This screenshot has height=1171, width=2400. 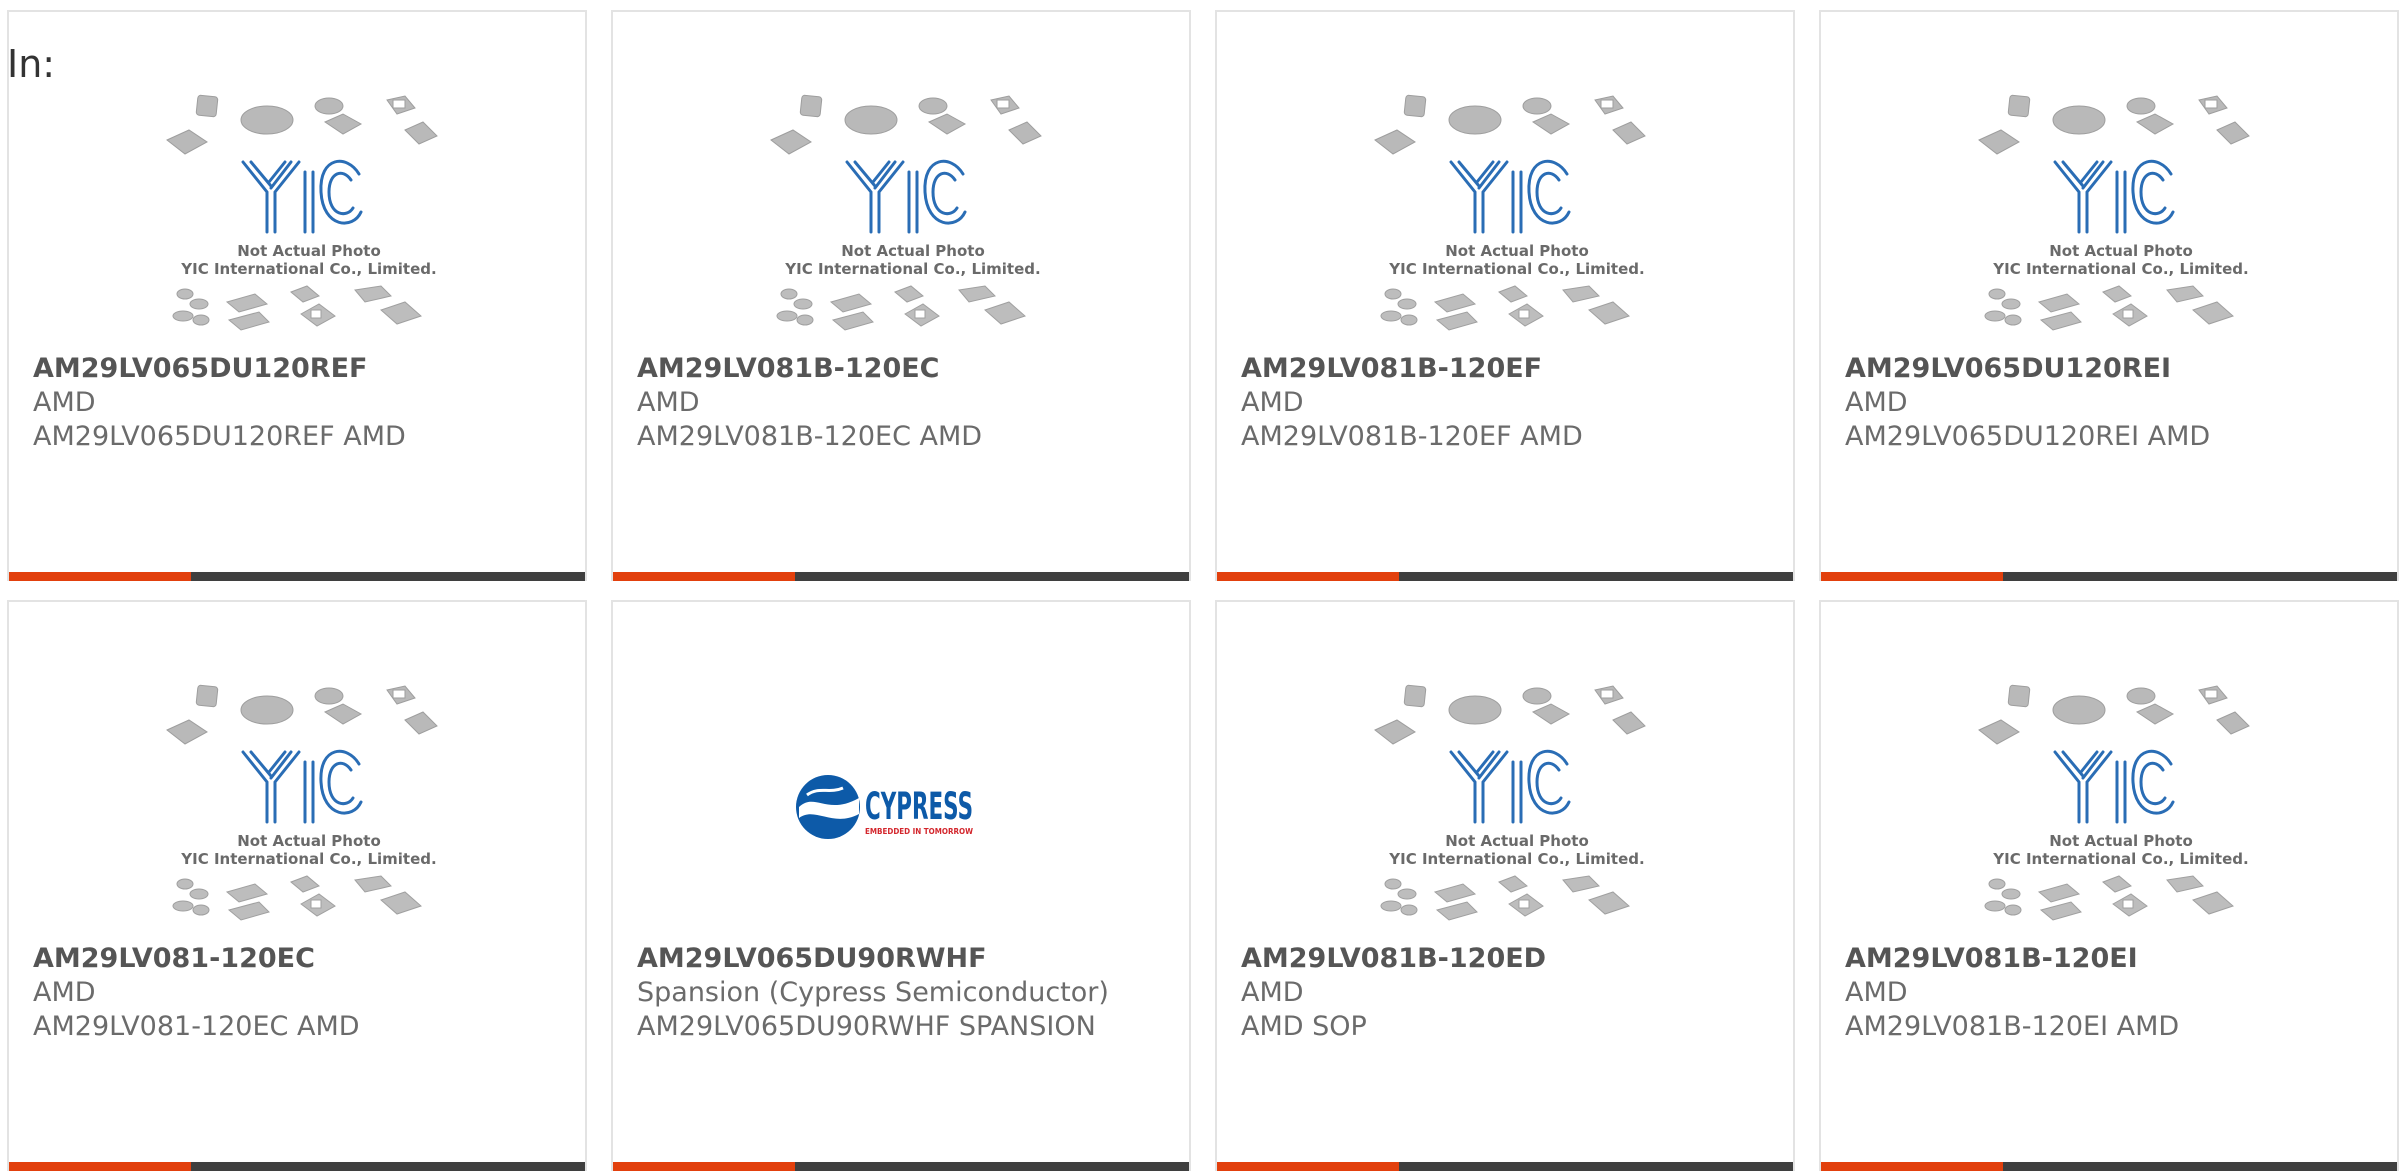 What do you see at coordinates (810, 436) in the screenshot?
I see `description: AM29LV081B-120EC AMD` at bounding box center [810, 436].